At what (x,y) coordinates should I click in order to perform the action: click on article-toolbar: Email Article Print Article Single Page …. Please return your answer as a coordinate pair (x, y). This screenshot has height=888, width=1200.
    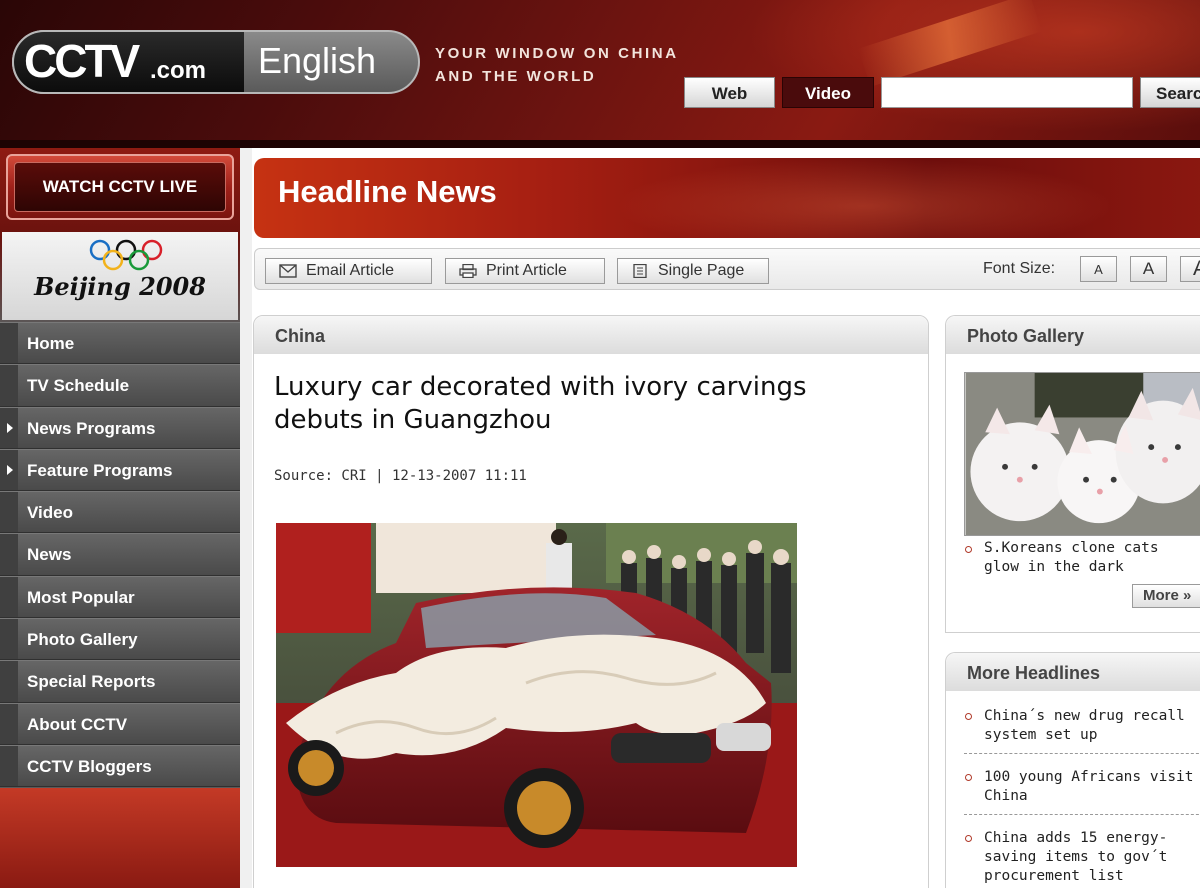
    Looking at the image, I should click on (727, 269).